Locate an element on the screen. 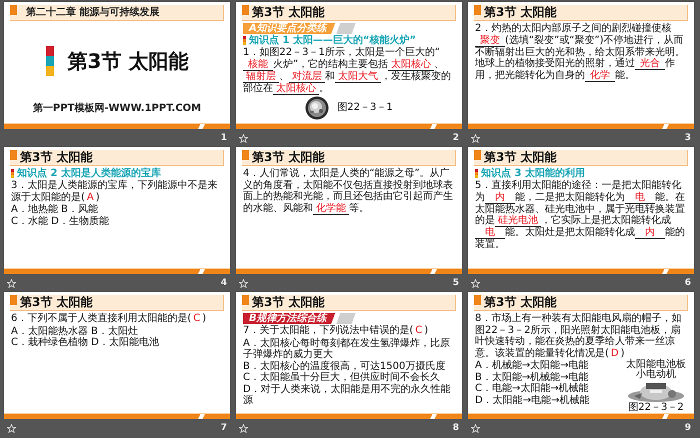 Image resolution: width=700 pixels, height=438 pixels. knowledge-point-label: 知识点 1 太阳——巨大的“核能火炉” is located at coordinates (332, 40).